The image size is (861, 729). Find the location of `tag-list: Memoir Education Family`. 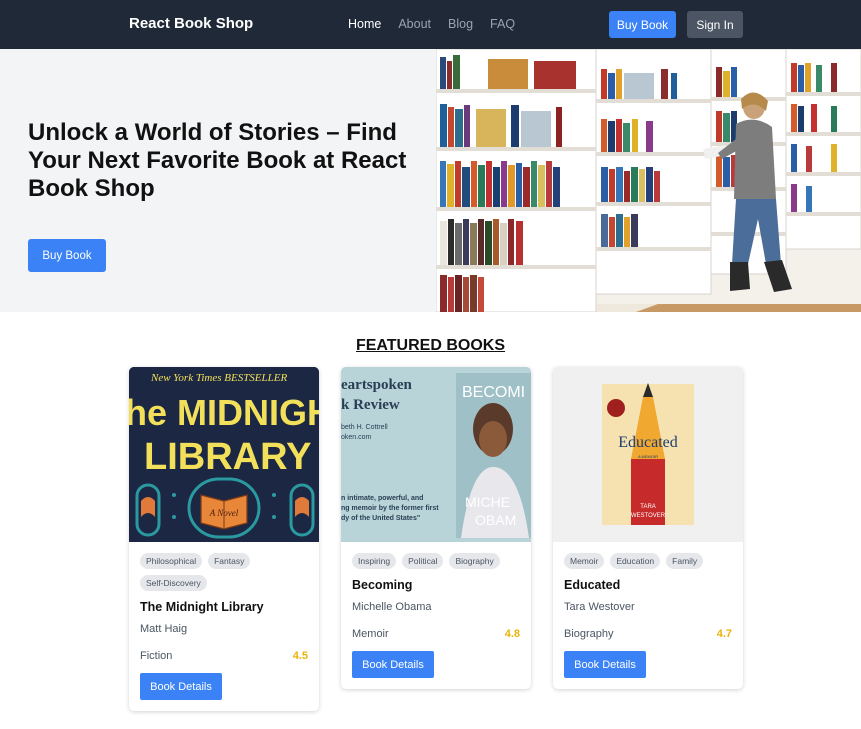

tag-list: Memoir Education Family is located at coordinates (648, 561).